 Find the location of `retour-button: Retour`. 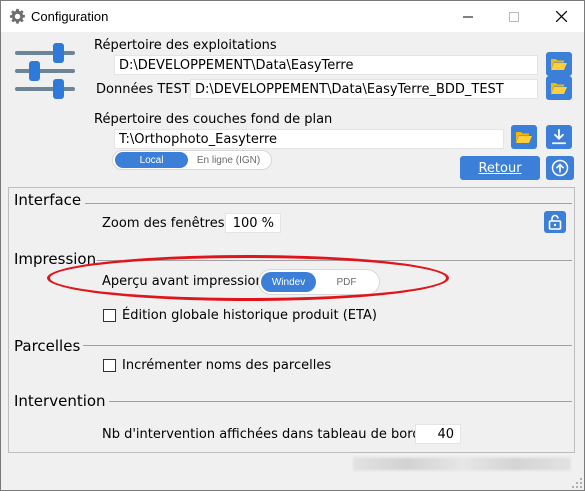

retour-button: Retour is located at coordinates (500, 168).